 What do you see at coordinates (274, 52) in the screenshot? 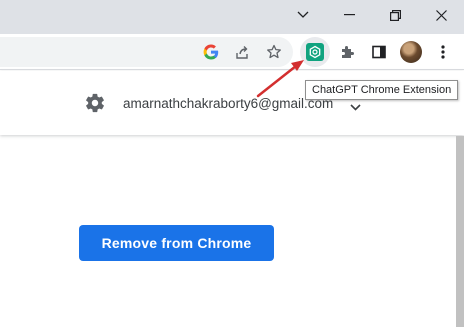
I see `bookmark-star-icon` at bounding box center [274, 52].